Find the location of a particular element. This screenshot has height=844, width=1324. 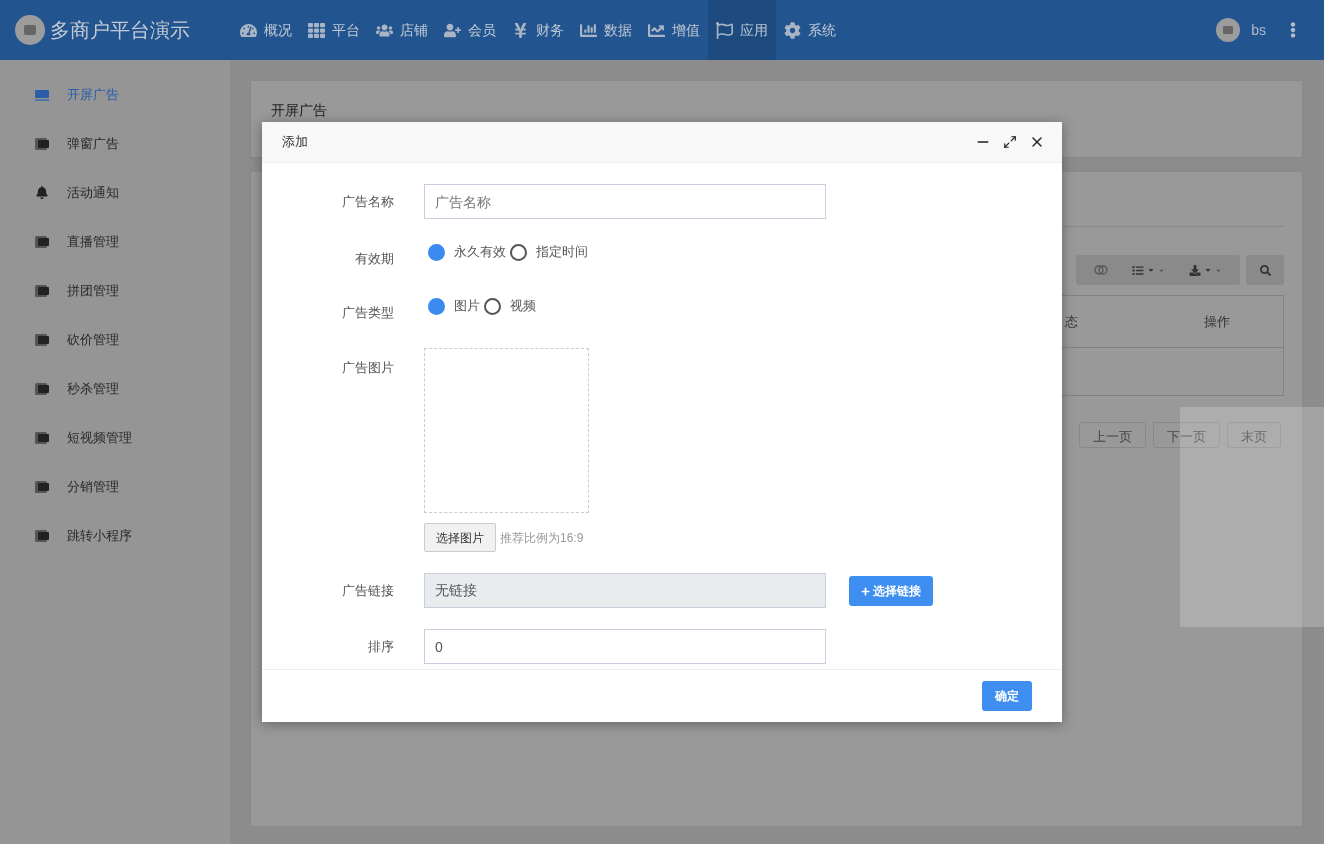

field-label: 广告图片 is located at coordinates (367, 368).